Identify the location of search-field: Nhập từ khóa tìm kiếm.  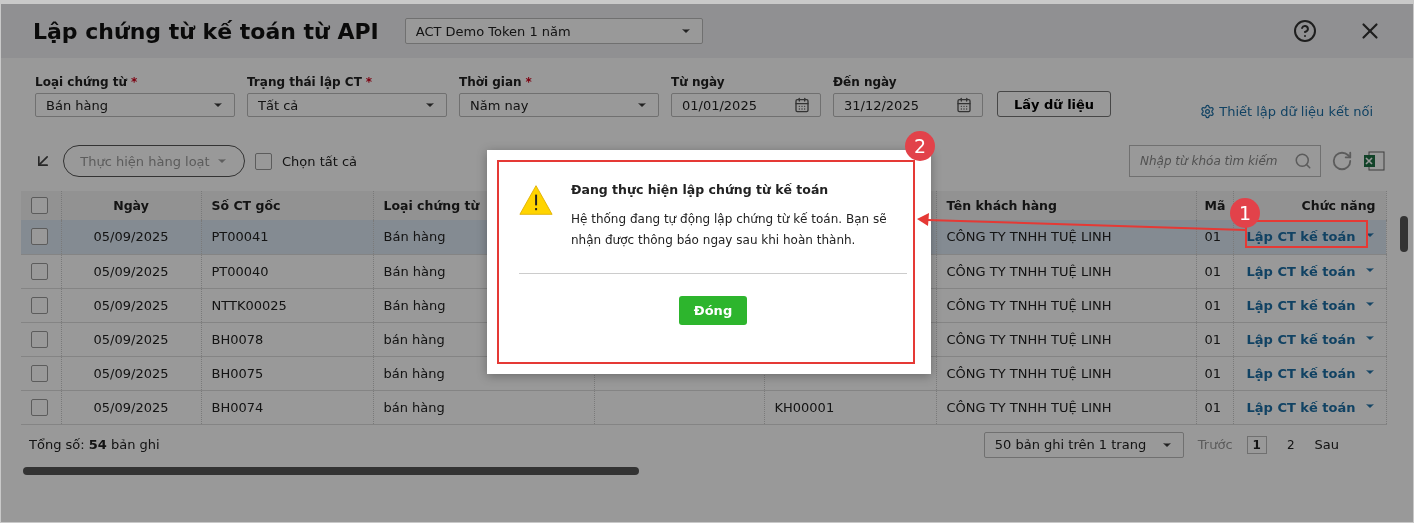
(1225, 161).